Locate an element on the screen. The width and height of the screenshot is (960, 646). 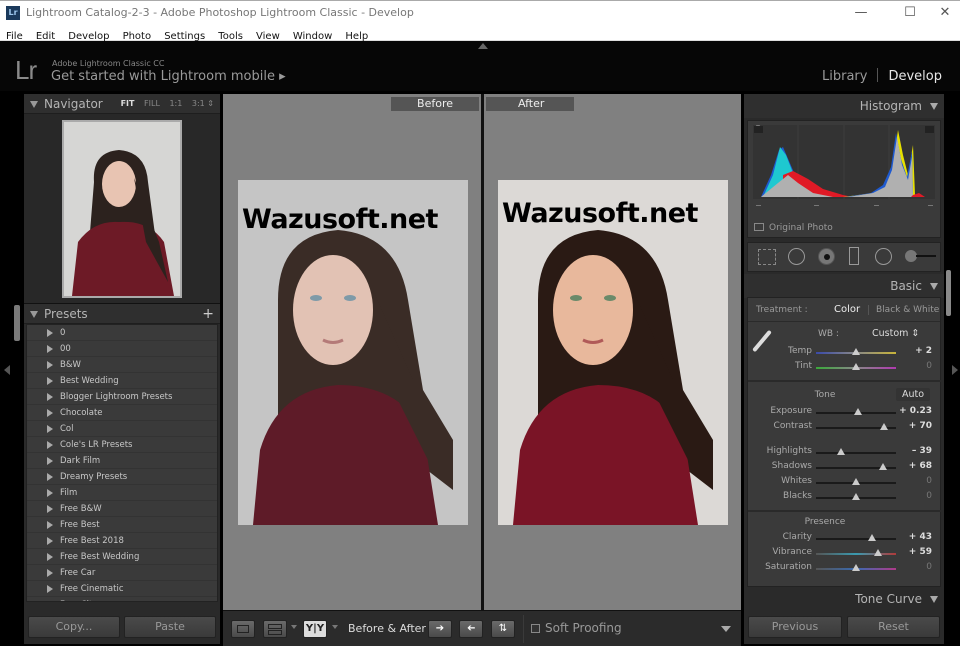
preset-folder-item: Free Cinematic is located at coordinates (122, 589).